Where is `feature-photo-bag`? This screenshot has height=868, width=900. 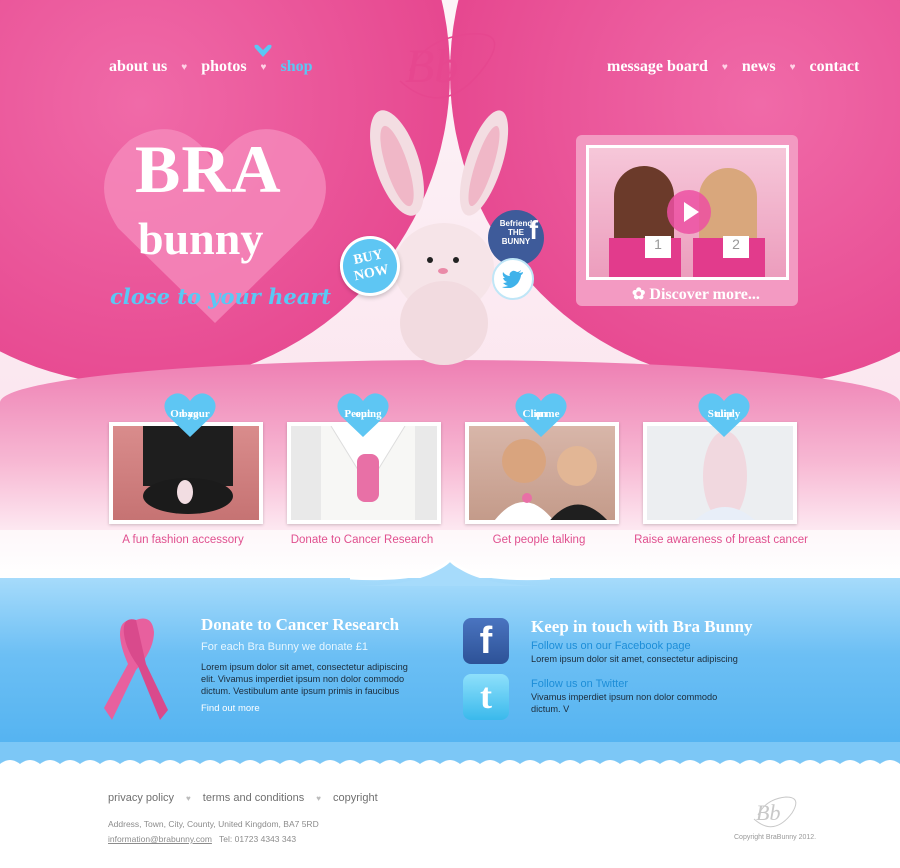 feature-photo-bag is located at coordinates (186, 473).